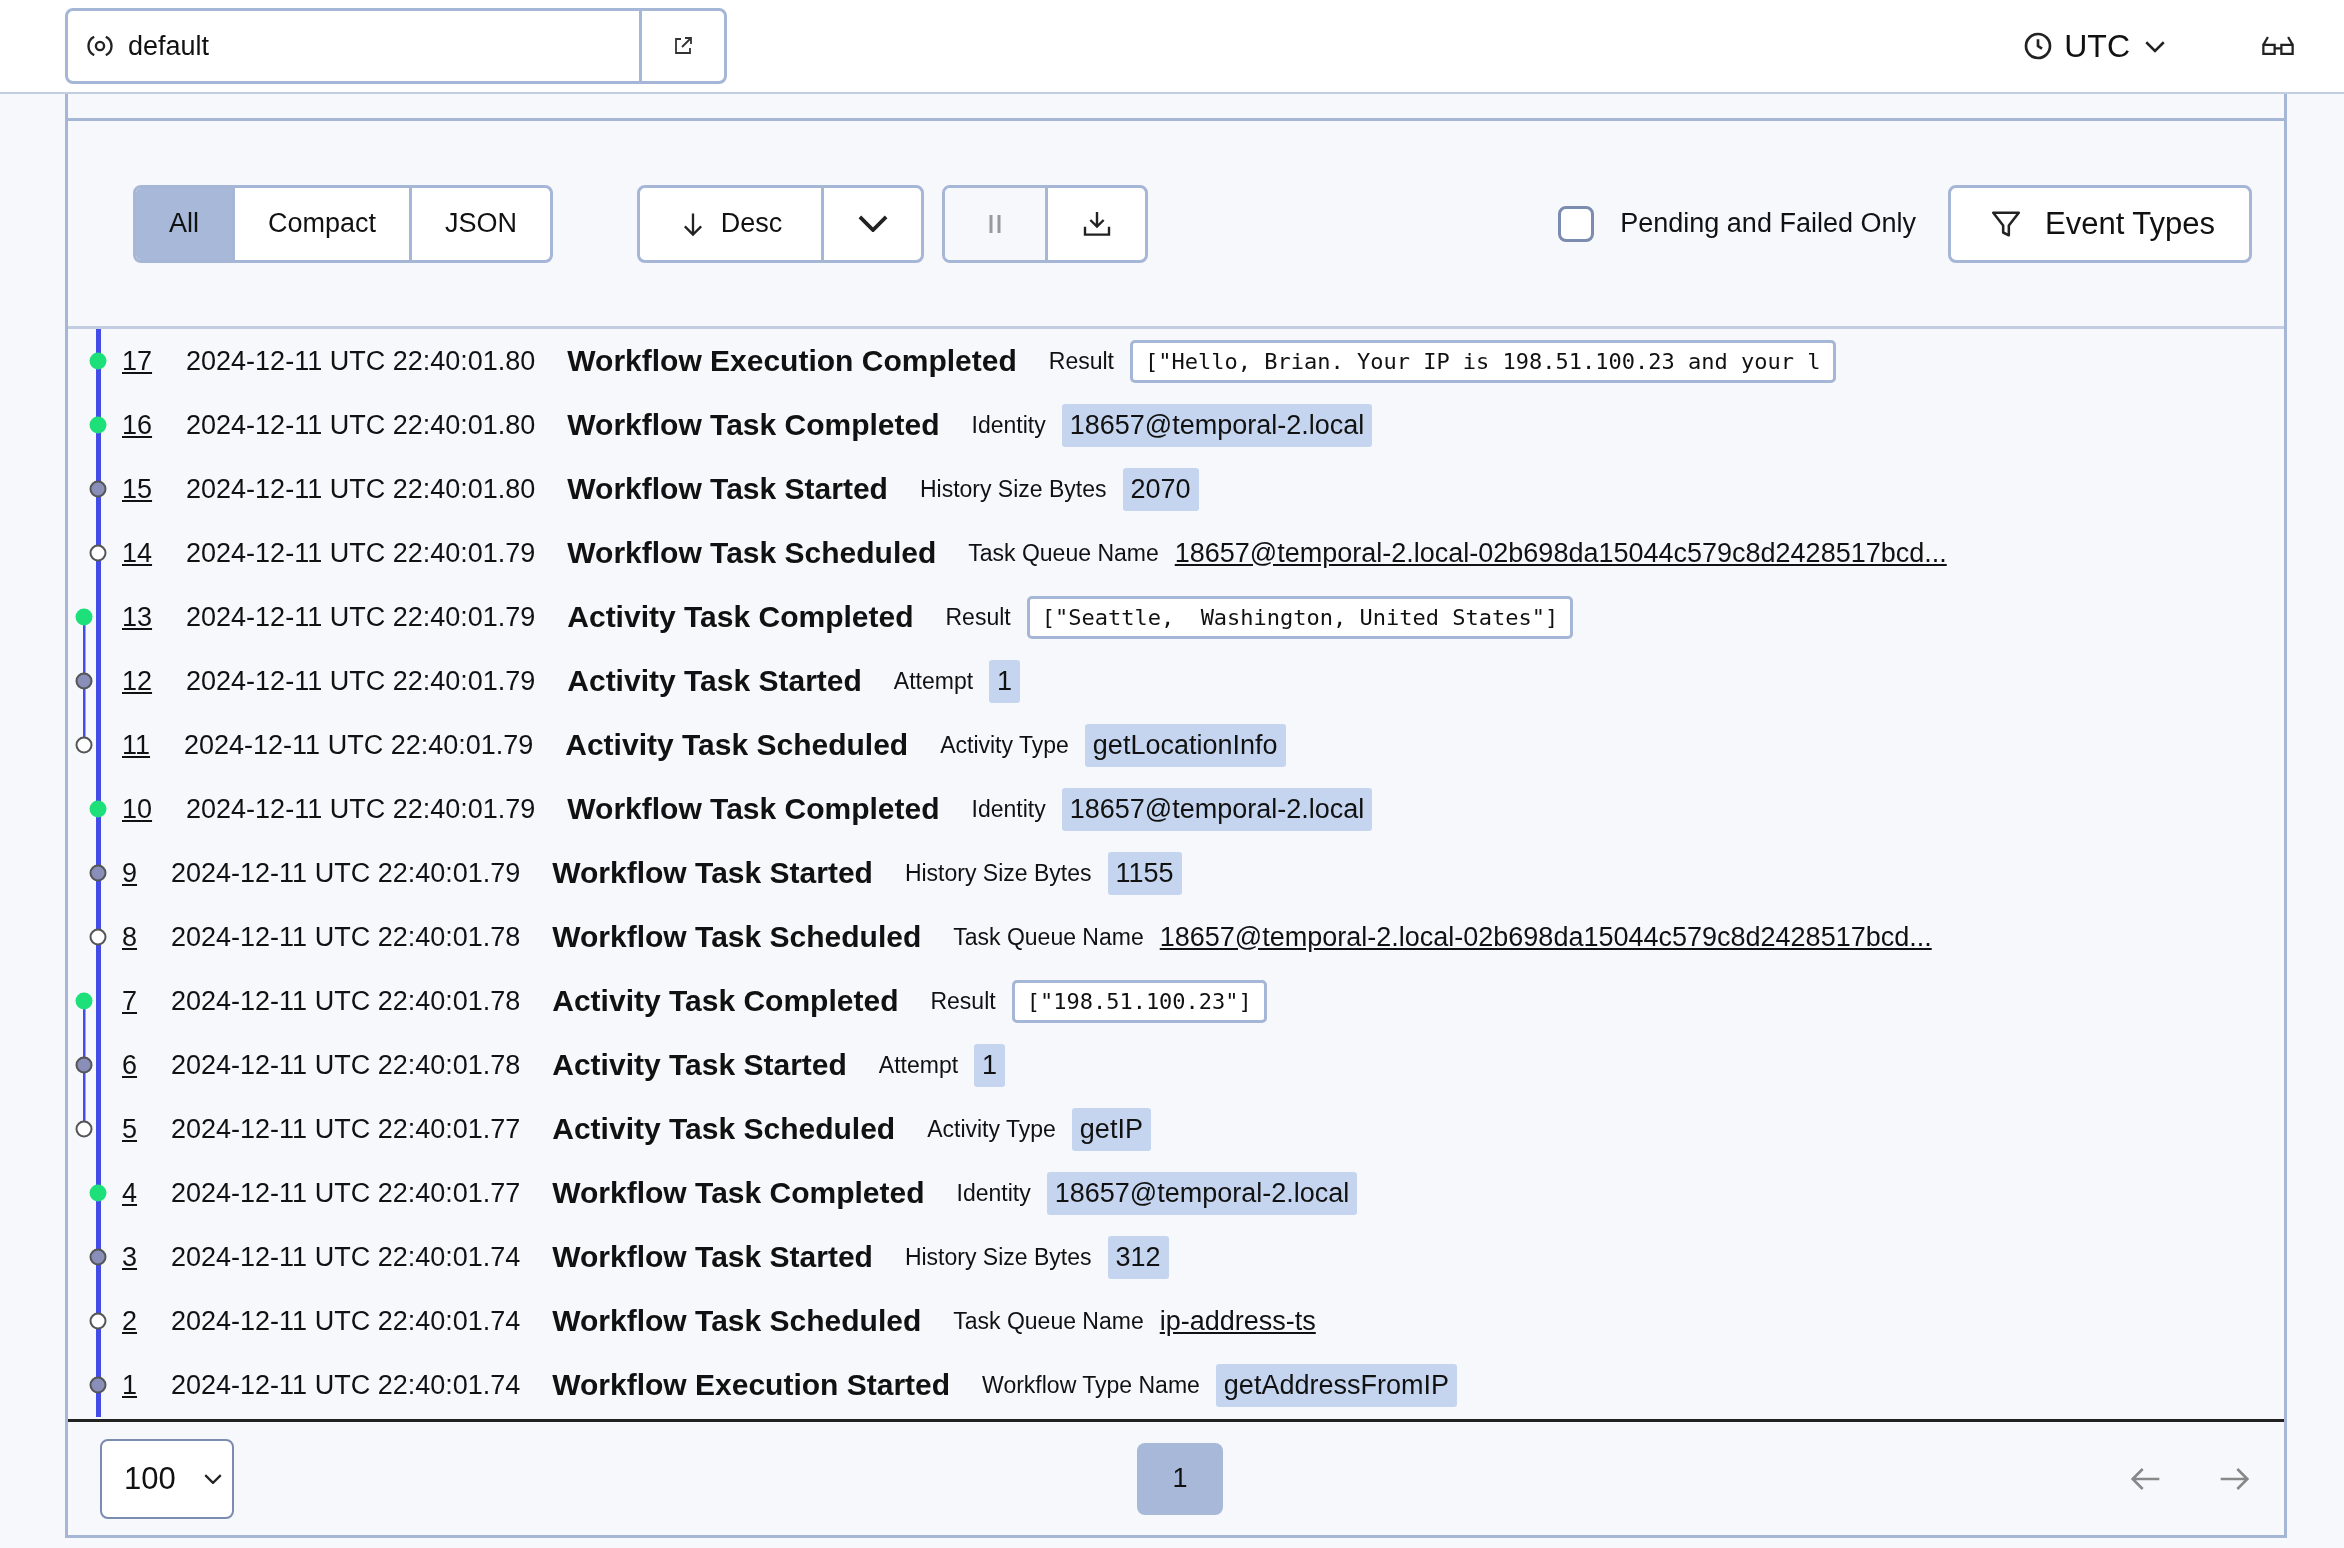 The width and height of the screenshot is (2344, 1548). Describe the element at coordinates (321, 223) in the screenshot. I see `view-tab: Compact` at that location.